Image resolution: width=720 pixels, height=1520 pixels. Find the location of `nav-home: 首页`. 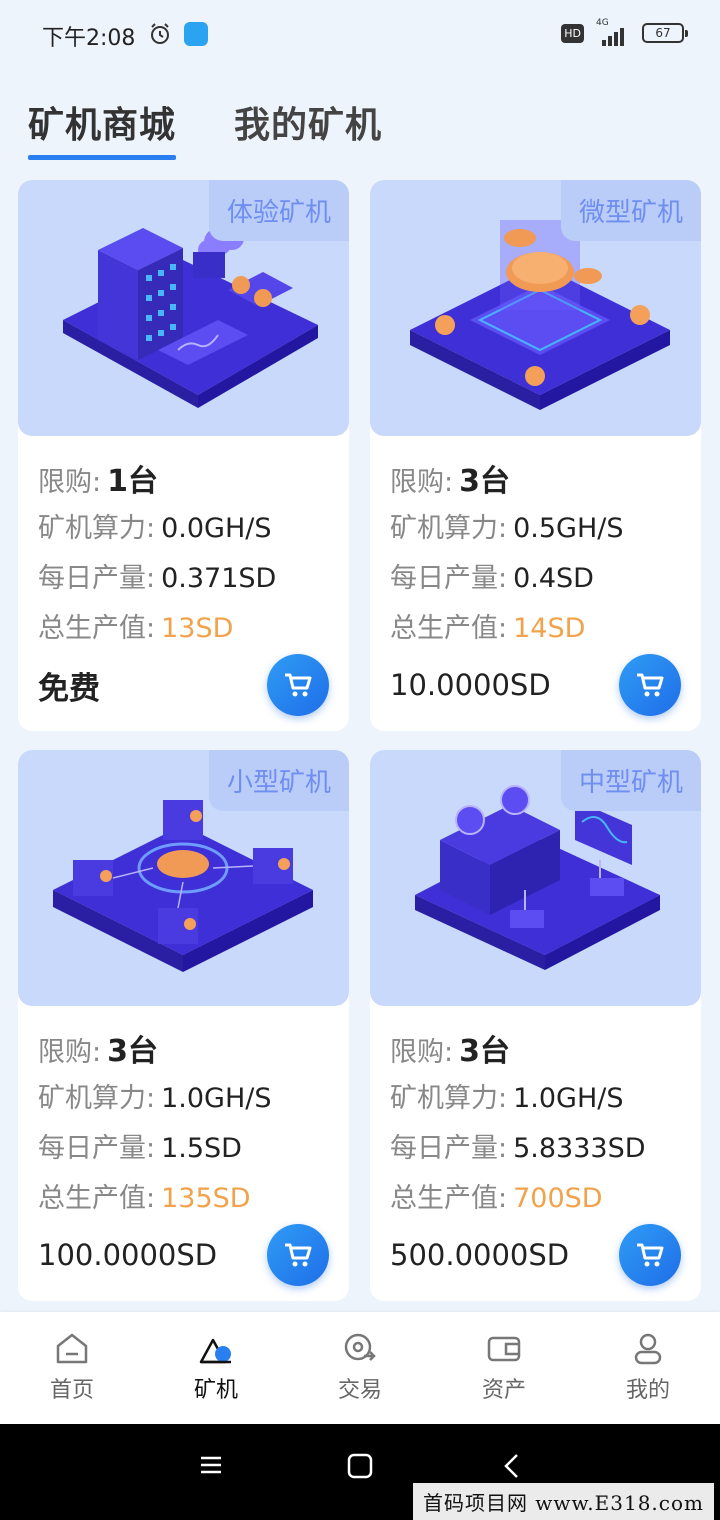

nav-home: 首页 is located at coordinates (72, 1368).